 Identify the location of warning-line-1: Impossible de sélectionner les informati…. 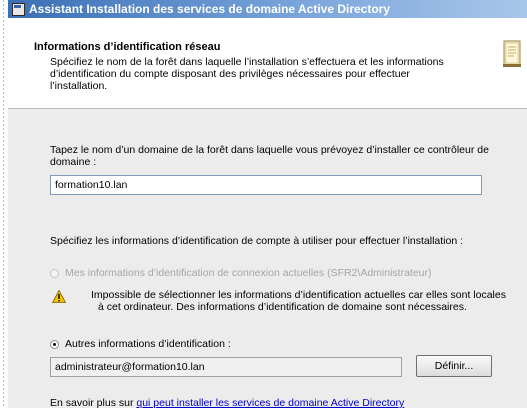
(298, 295).